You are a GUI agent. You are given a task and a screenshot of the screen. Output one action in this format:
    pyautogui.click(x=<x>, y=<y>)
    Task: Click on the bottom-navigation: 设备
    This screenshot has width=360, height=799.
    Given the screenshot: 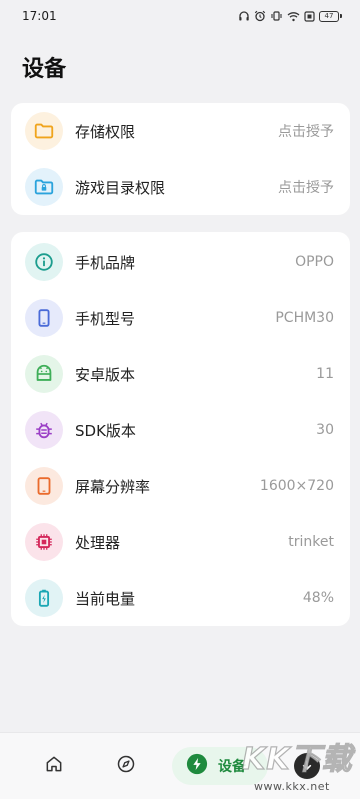 What is the action you would take?
    pyautogui.click(x=180, y=765)
    